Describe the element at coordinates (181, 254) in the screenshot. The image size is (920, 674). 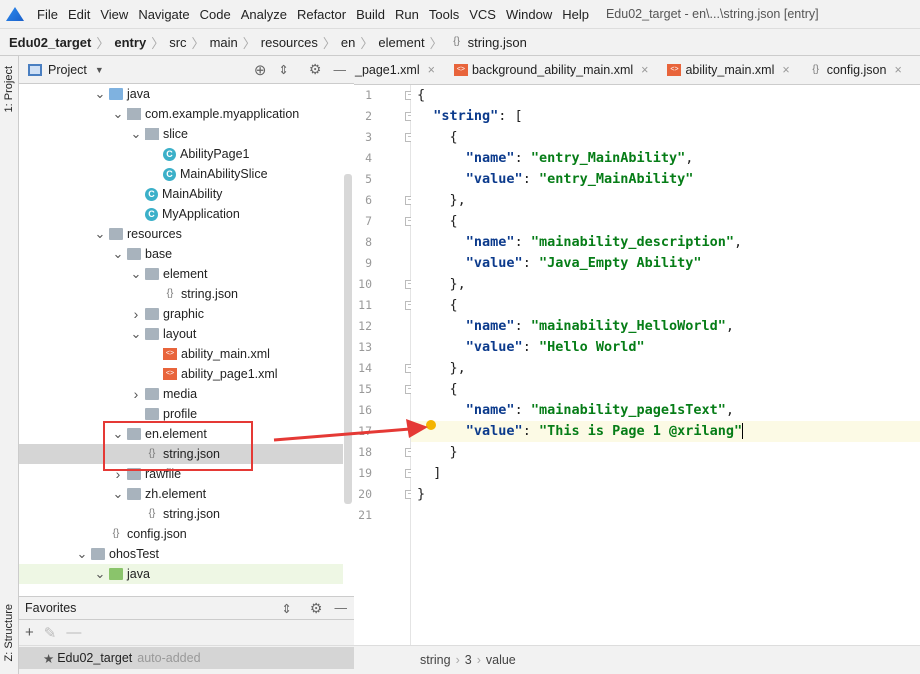
I see `tree-item: ⌄ base` at that location.